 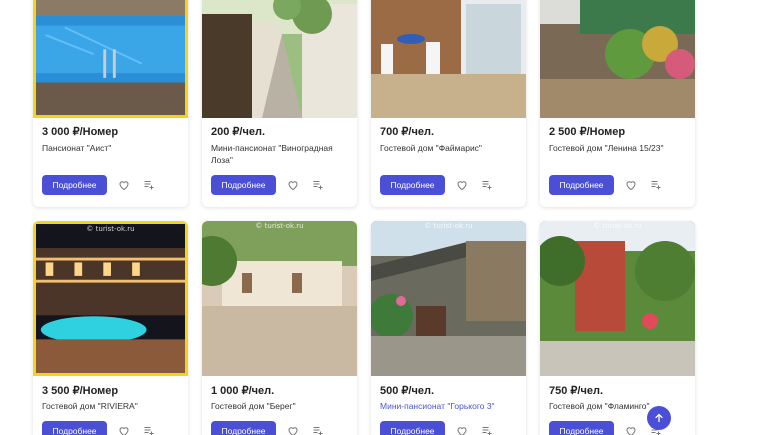 I want to click on listing-price: 700 ₽/чел., so click(x=407, y=132).